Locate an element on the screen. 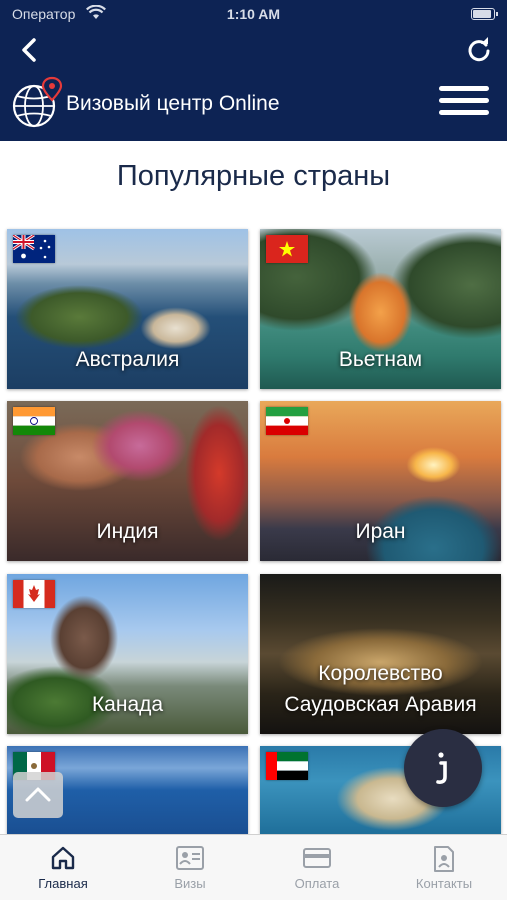 The width and height of the screenshot is (507, 900). tab-contacts: Контакты is located at coordinates (444, 867).